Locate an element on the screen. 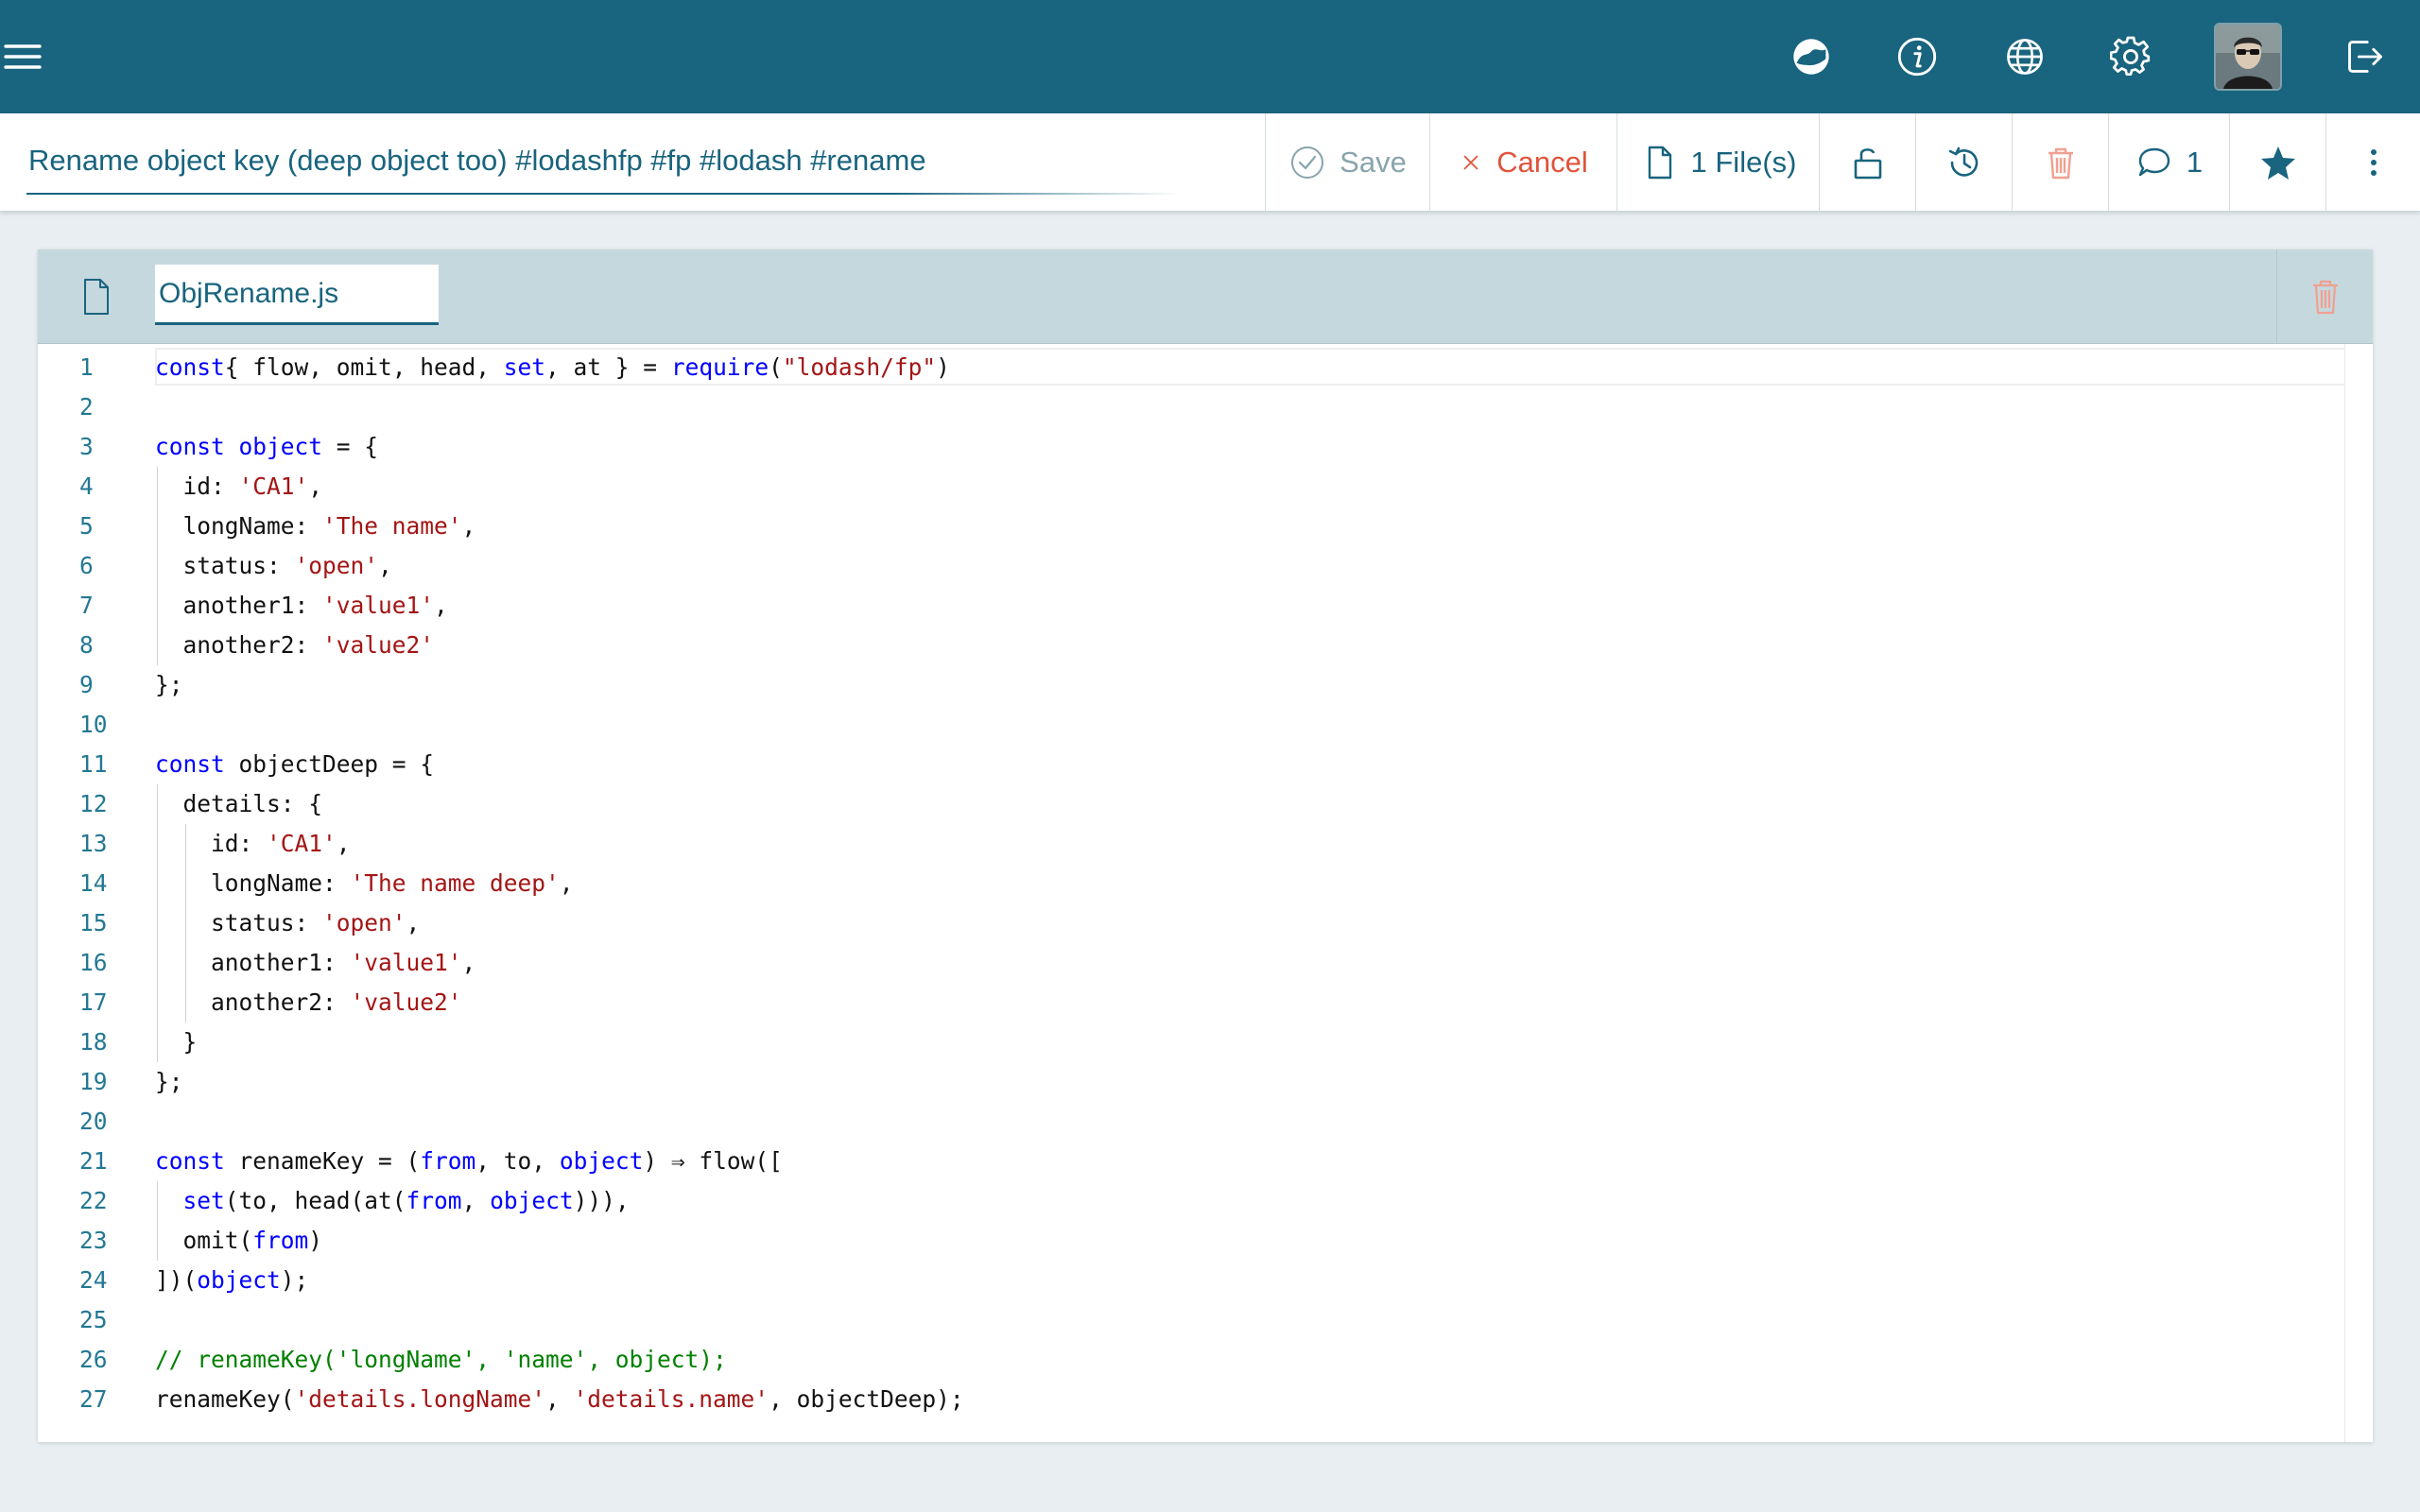 This screenshot has width=2420, height=1512. globe-icon is located at coordinates (2025, 57).